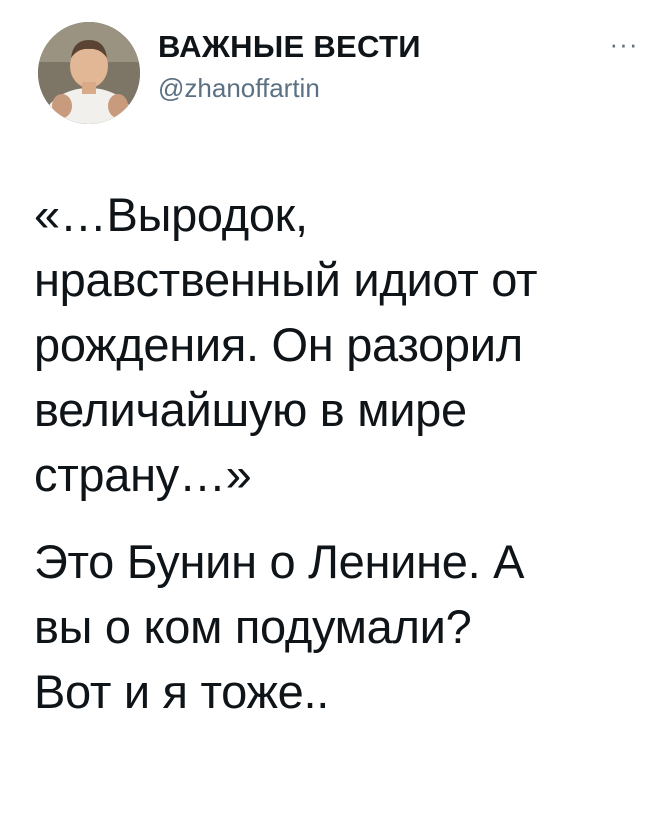  I want to click on more-dots-icon: ···, so click(624, 44).